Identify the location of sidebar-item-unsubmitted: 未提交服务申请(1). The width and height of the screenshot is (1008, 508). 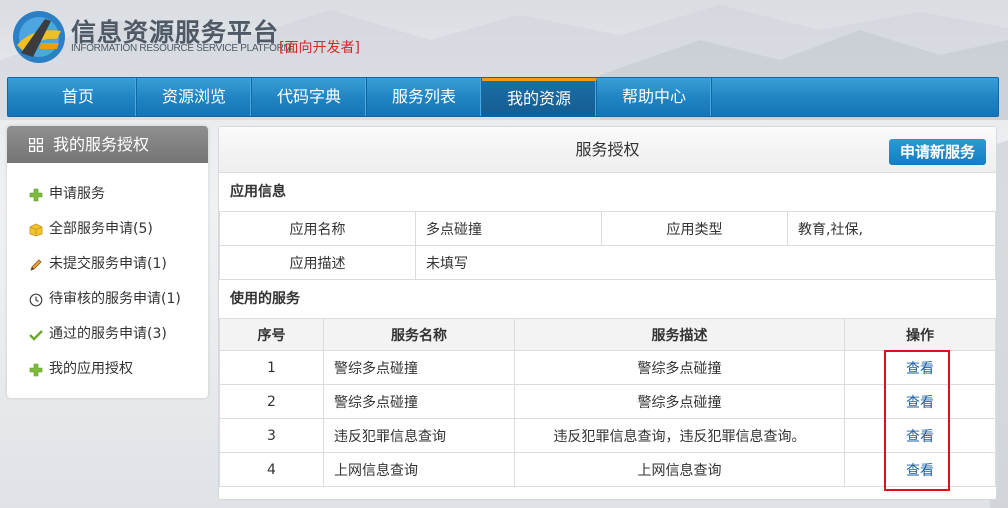
(107, 264).